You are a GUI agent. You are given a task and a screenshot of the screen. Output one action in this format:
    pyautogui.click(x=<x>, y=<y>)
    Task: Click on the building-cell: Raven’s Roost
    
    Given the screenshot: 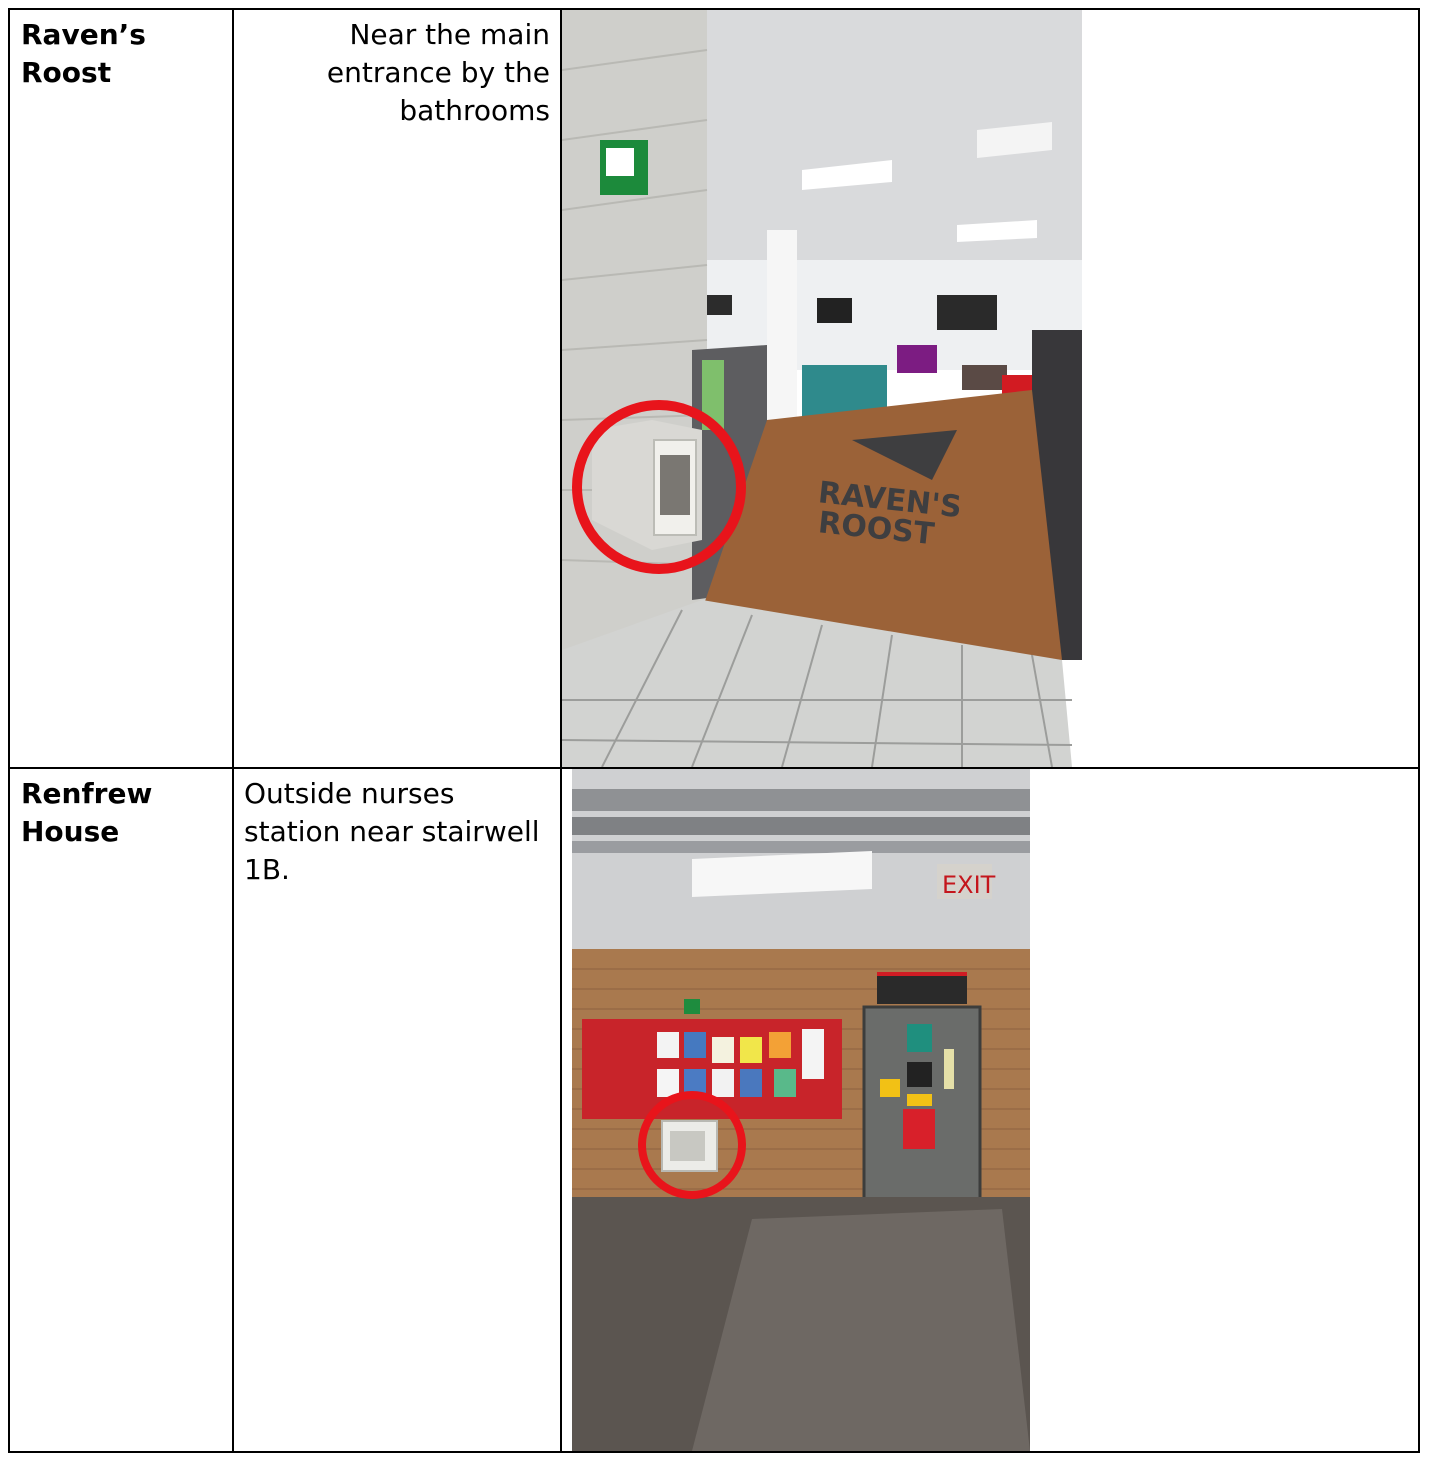 What is the action you would take?
    pyautogui.click(x=121, y=388)
    